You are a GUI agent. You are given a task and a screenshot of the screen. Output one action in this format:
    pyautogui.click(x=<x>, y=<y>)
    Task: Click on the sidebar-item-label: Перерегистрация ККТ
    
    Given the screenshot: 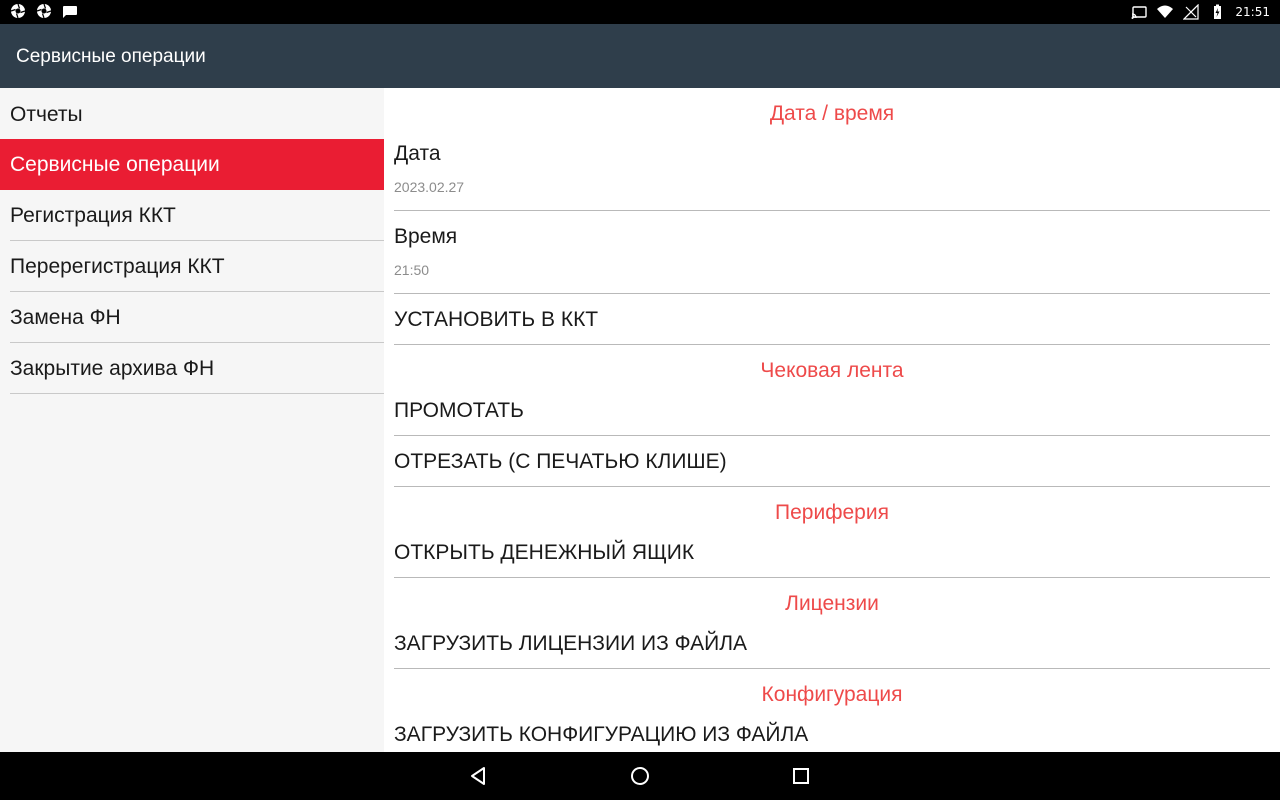 What is the action you would take?
    pyautogui.click(x=117, y=266)
    